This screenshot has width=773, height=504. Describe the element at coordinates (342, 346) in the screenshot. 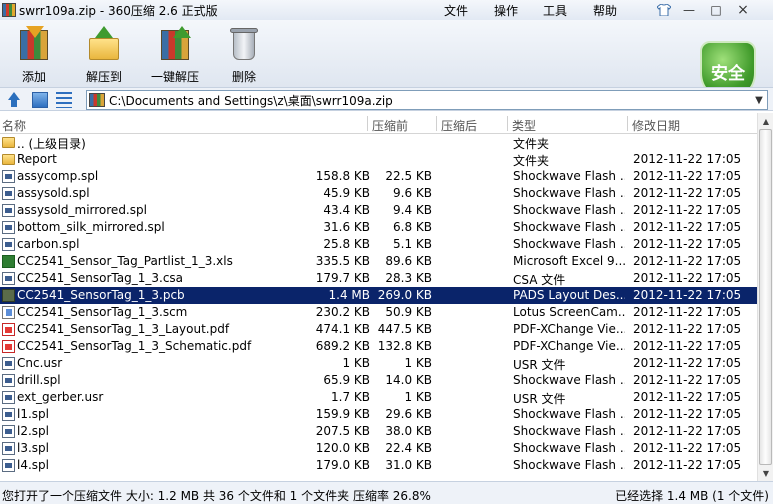

I see `file-packed-size: 689.2 KB` at that location.